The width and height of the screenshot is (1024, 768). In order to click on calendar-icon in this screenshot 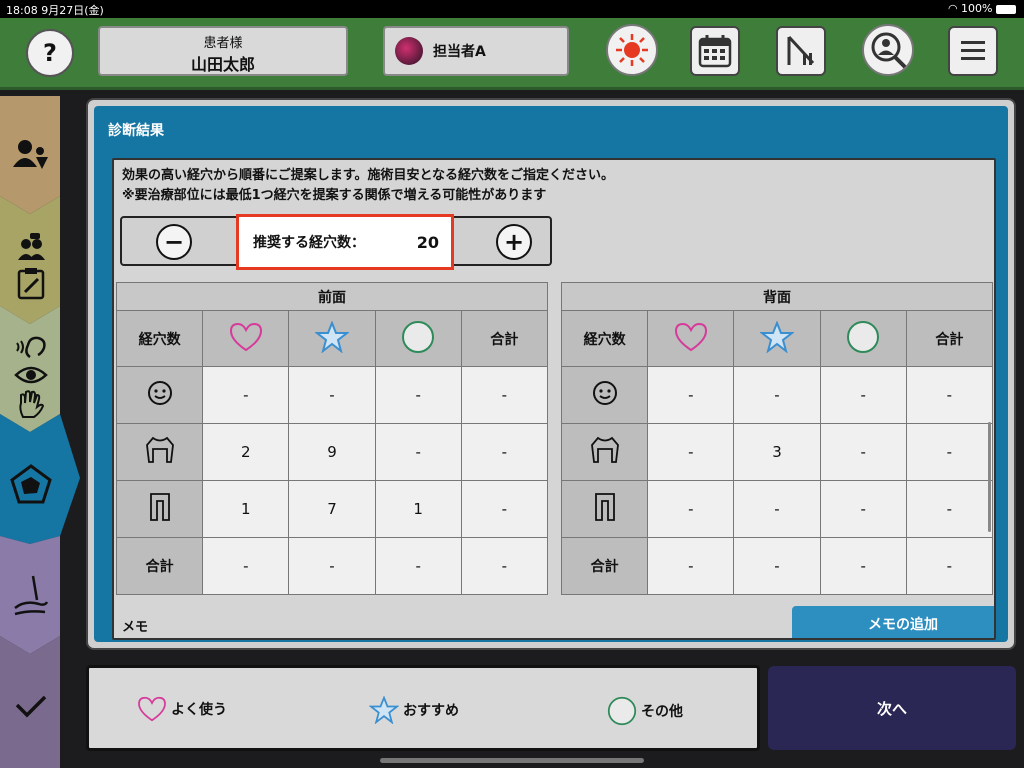, I will do `click(715, 51)`.